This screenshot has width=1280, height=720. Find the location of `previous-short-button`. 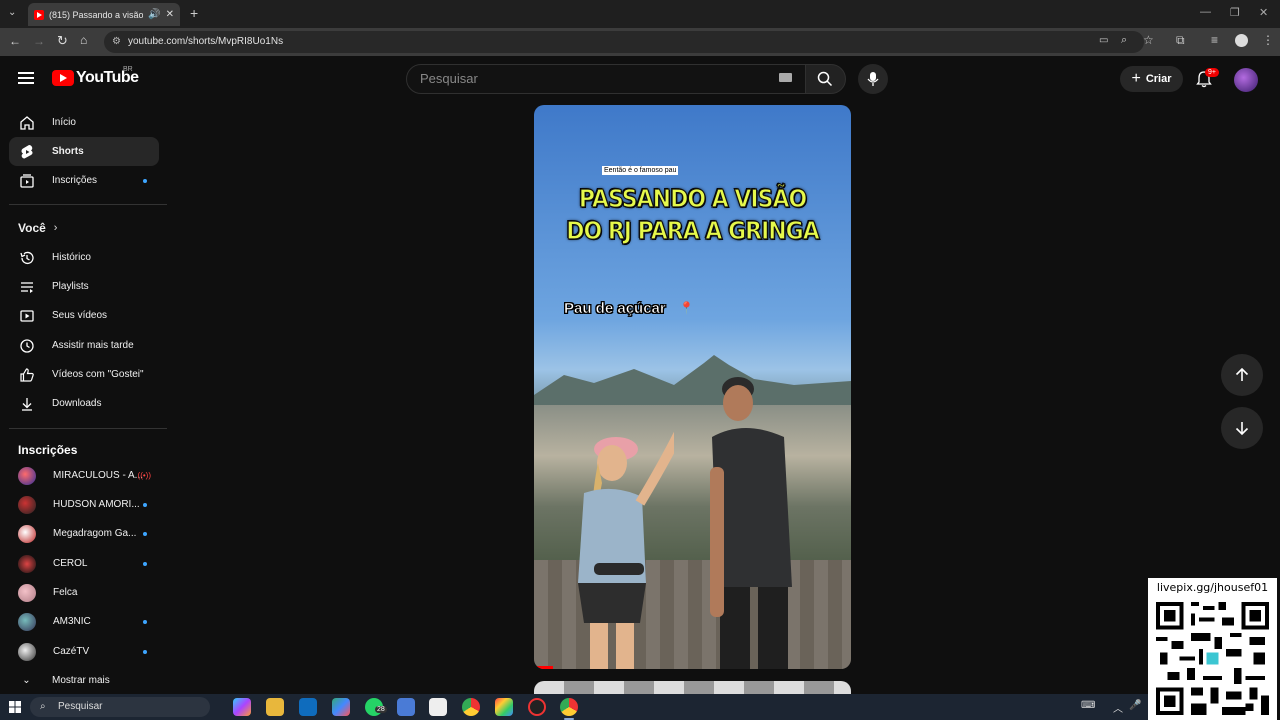

previous-short-button is located at coordinates (1242, 375).